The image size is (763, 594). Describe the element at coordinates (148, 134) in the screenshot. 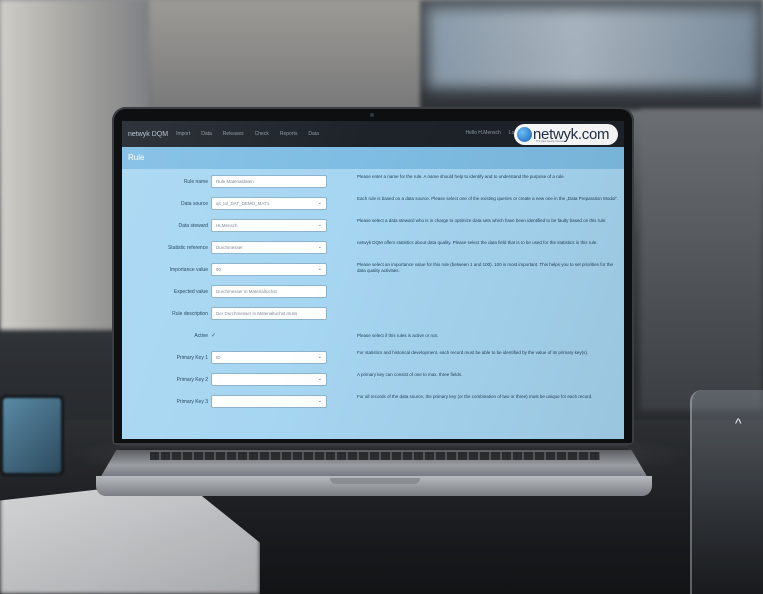

I see `app-brand: netwyk DQM` at that location.